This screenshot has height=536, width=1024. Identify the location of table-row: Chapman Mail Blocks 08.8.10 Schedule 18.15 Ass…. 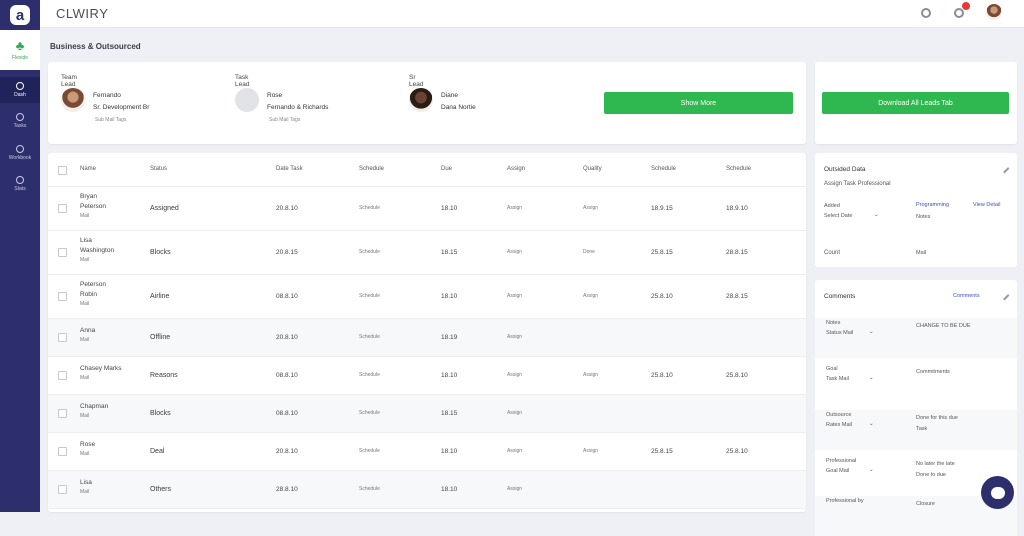
(427, 414).